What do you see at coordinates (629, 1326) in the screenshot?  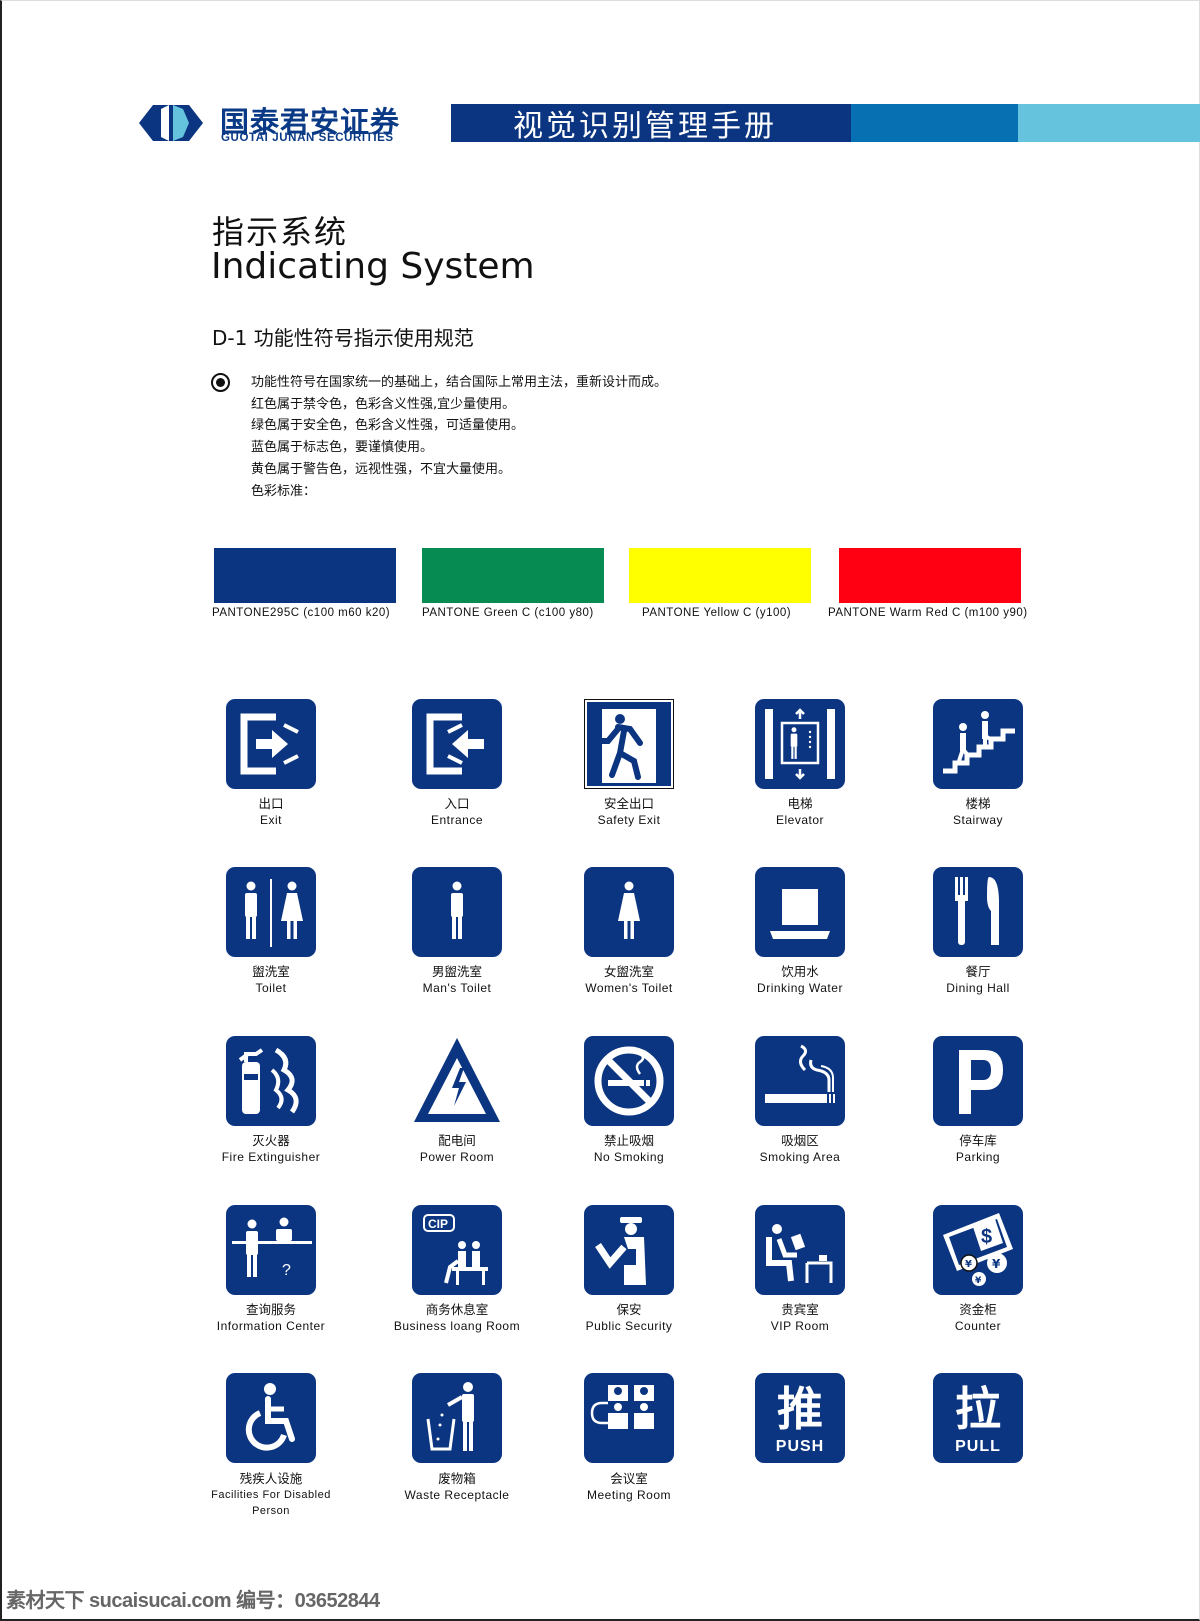 I see `sign-caption-en: Public Security` at bounding box center [629, 1326].